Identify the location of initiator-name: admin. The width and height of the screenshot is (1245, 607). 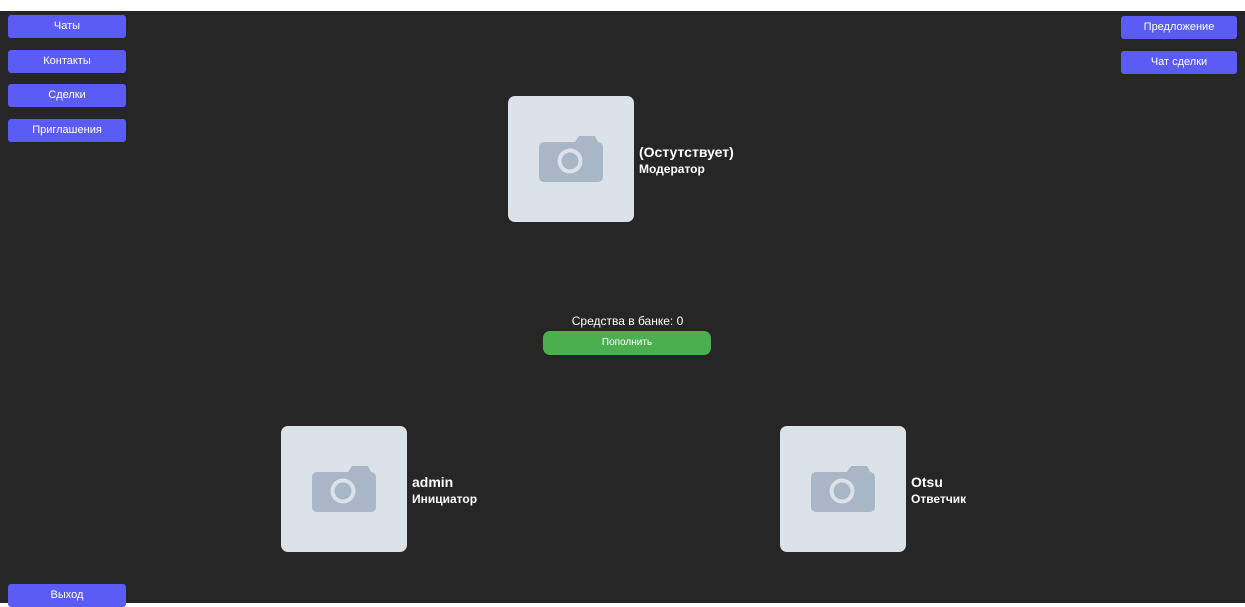
(433, 482).